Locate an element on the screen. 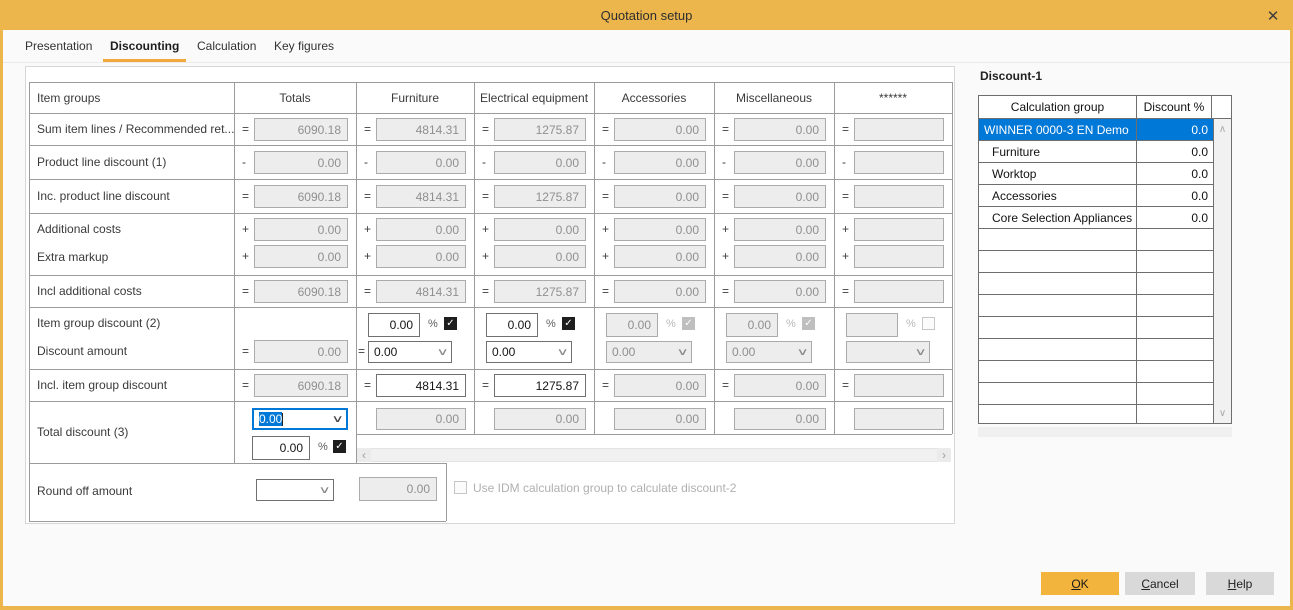  row-label-item-group-discount-2: Discount amount is located at coordinates (82, 351).